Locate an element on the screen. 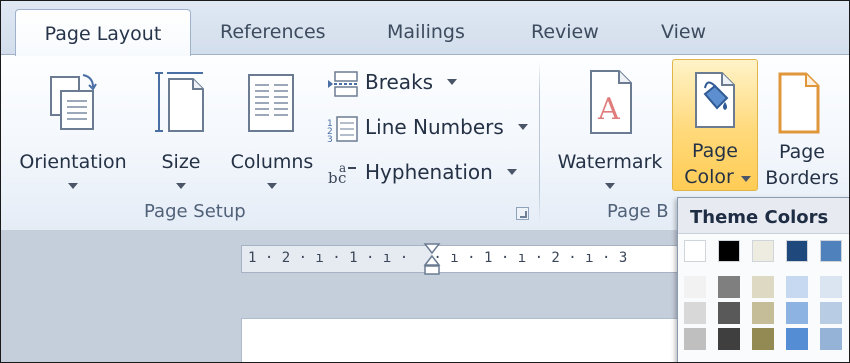 This screenshot has width=850, height=363. tab-references: References is located at coordinates (273, 32).